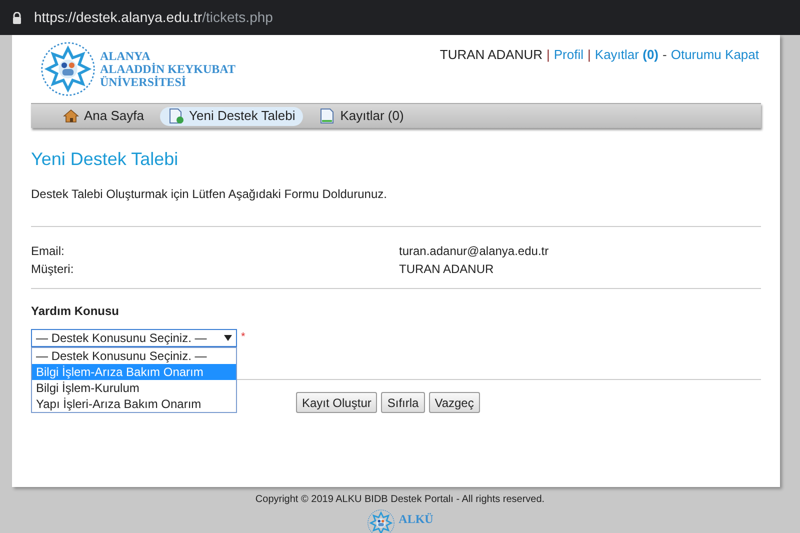  What do you see at coordinates (71, 116) in the screenshot?
I see `house-icon` at bounding box center [71, 116].